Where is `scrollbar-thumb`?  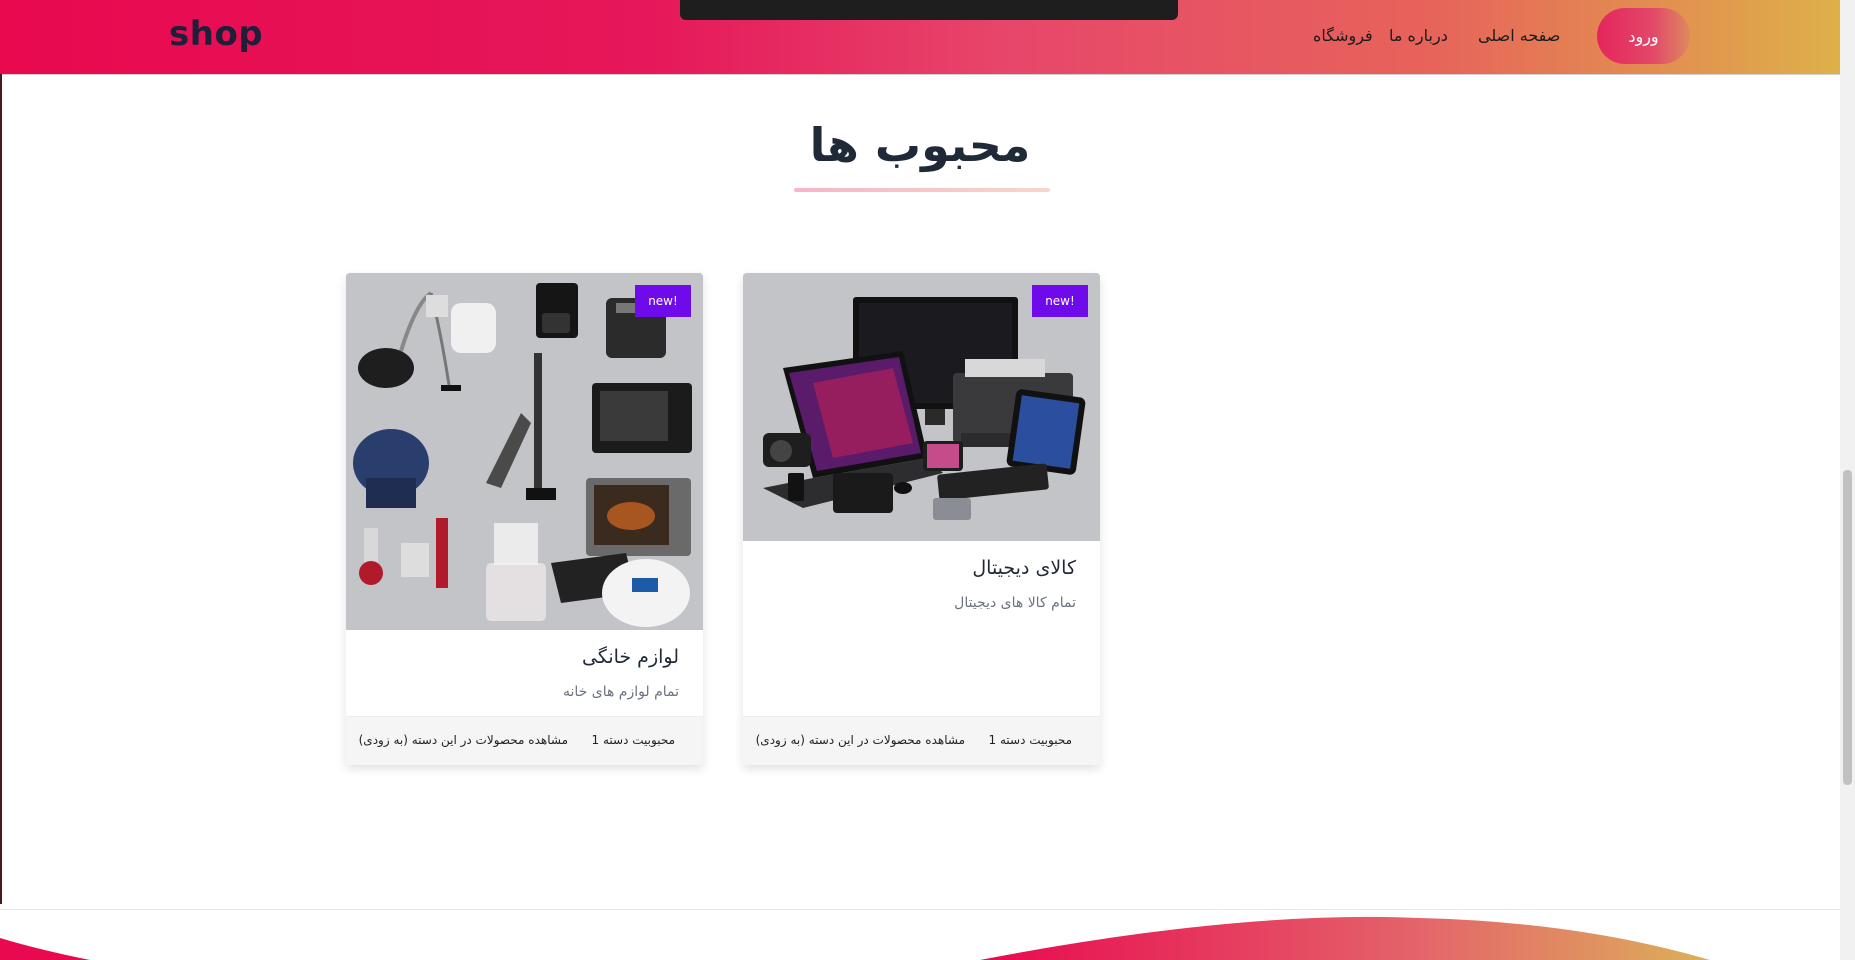
scrollbar-thumb is located at coordinates (1847, 627).